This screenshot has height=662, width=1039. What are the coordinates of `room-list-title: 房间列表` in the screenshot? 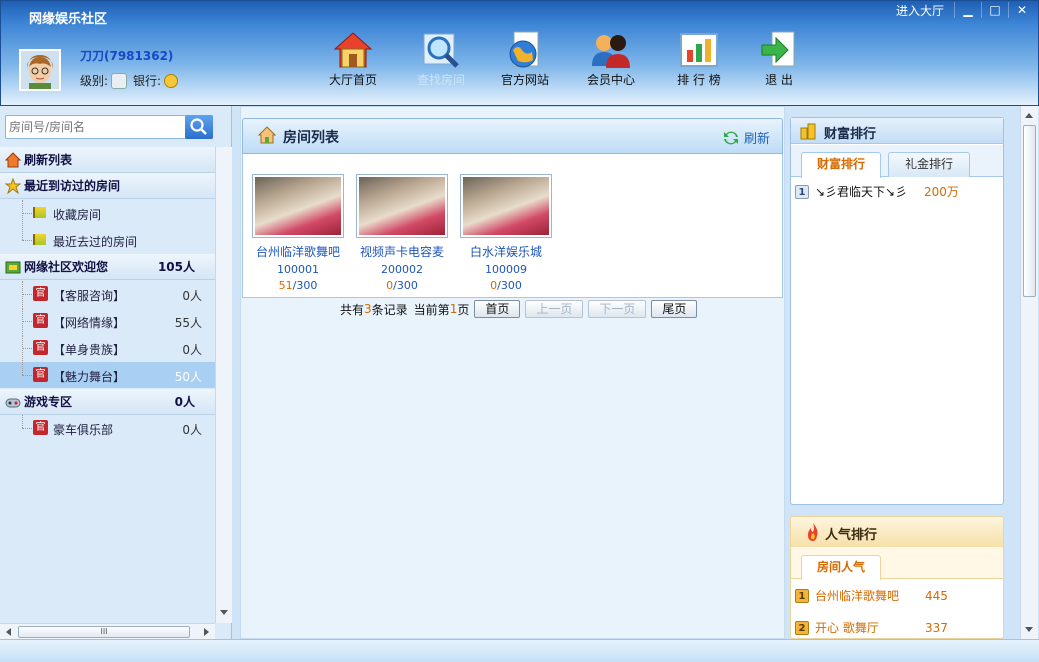 It's located at (311, 138).